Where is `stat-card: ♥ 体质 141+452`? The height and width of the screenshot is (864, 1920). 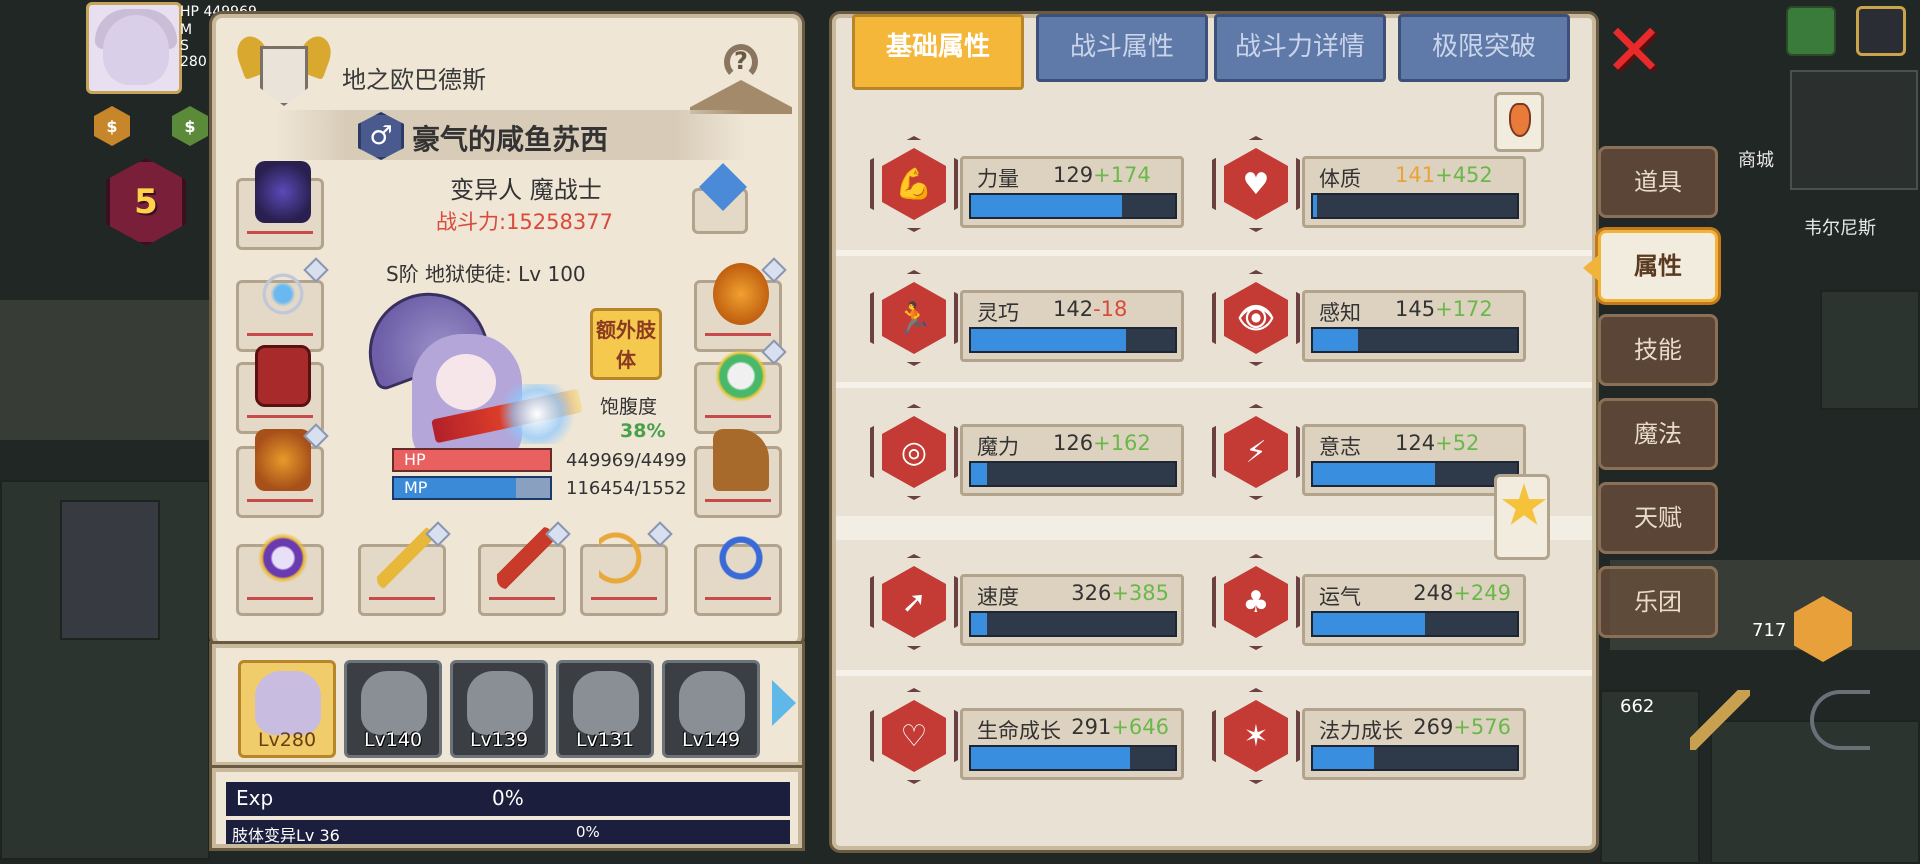
stat-card: ♥ 体质 141+452 is located at coordinates (1372, 183).